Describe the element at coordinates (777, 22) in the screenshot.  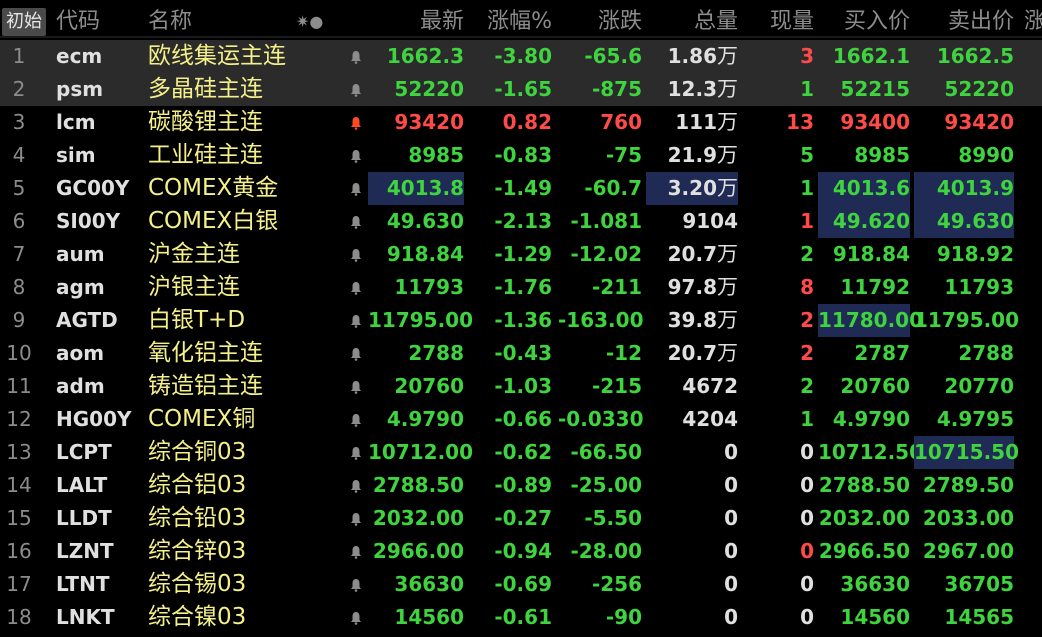
I see `col-header-cur: 现量` at that location.